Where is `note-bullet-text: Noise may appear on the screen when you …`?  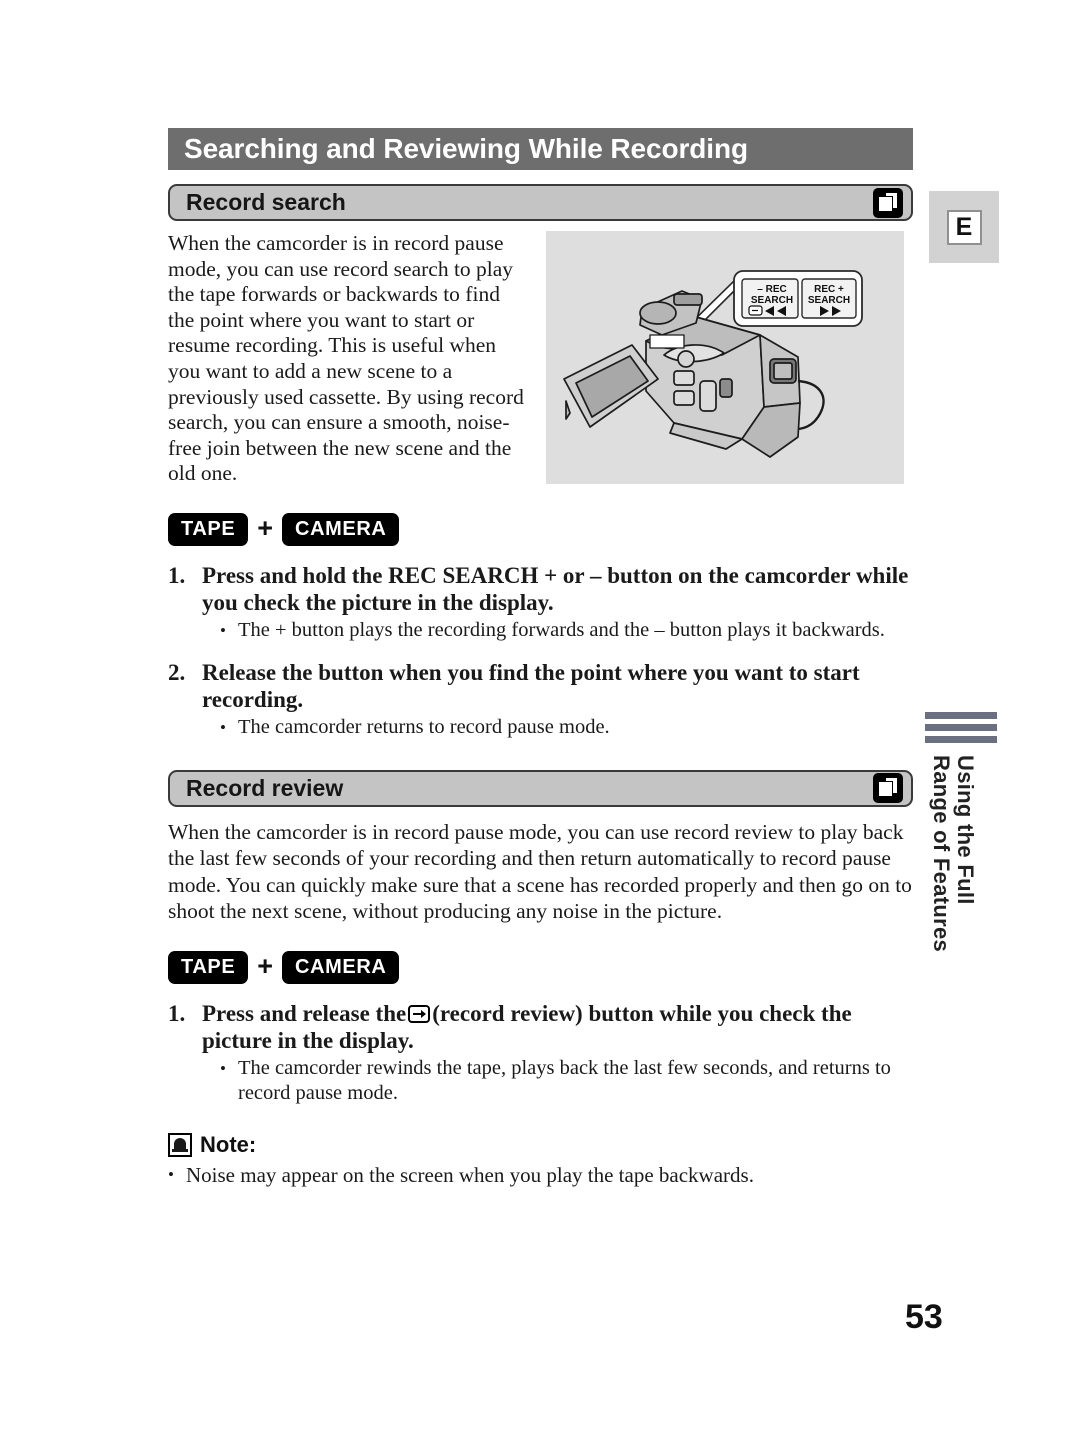
note-bullet-text: Noise may appear on the screen when you … is located at coordinates (470, 1174).